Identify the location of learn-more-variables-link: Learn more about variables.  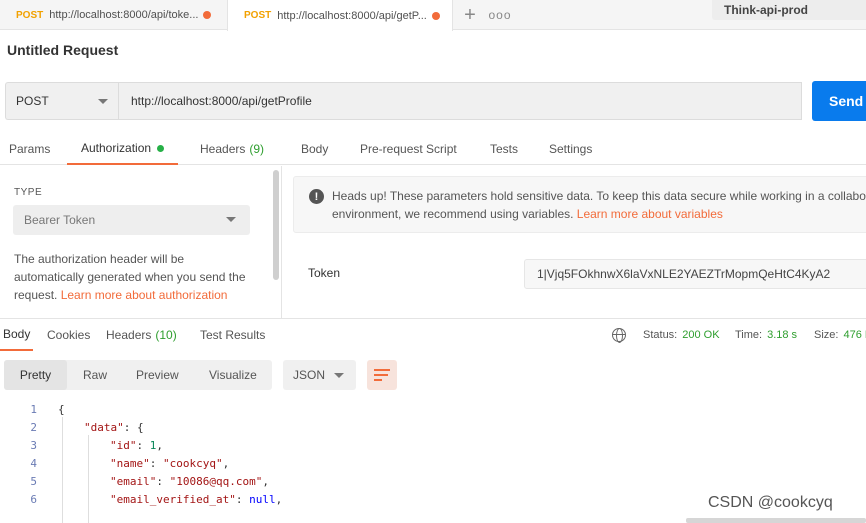
(650, 214).